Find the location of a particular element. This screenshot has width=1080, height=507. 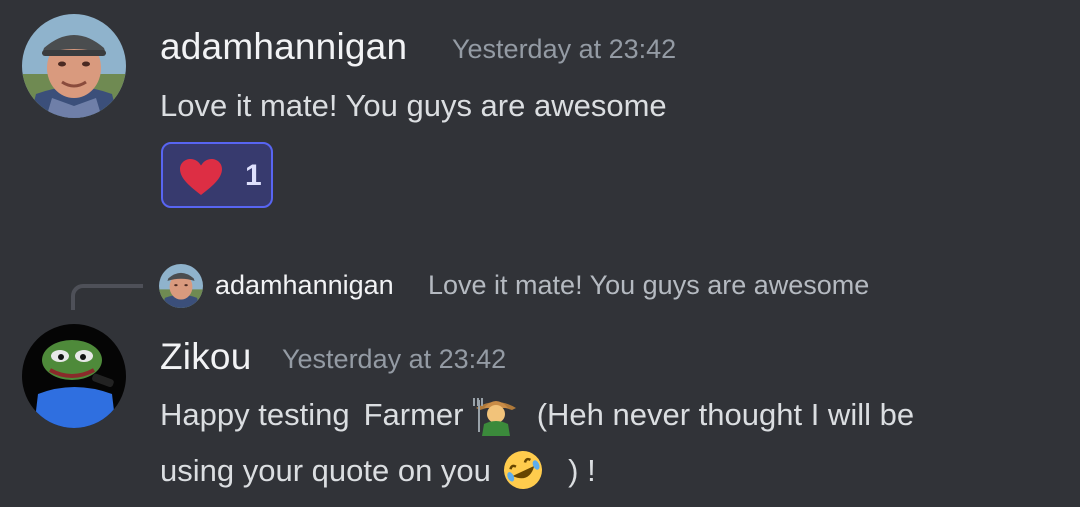

message-text: using your quote on you is located at coordinates (325, 470).